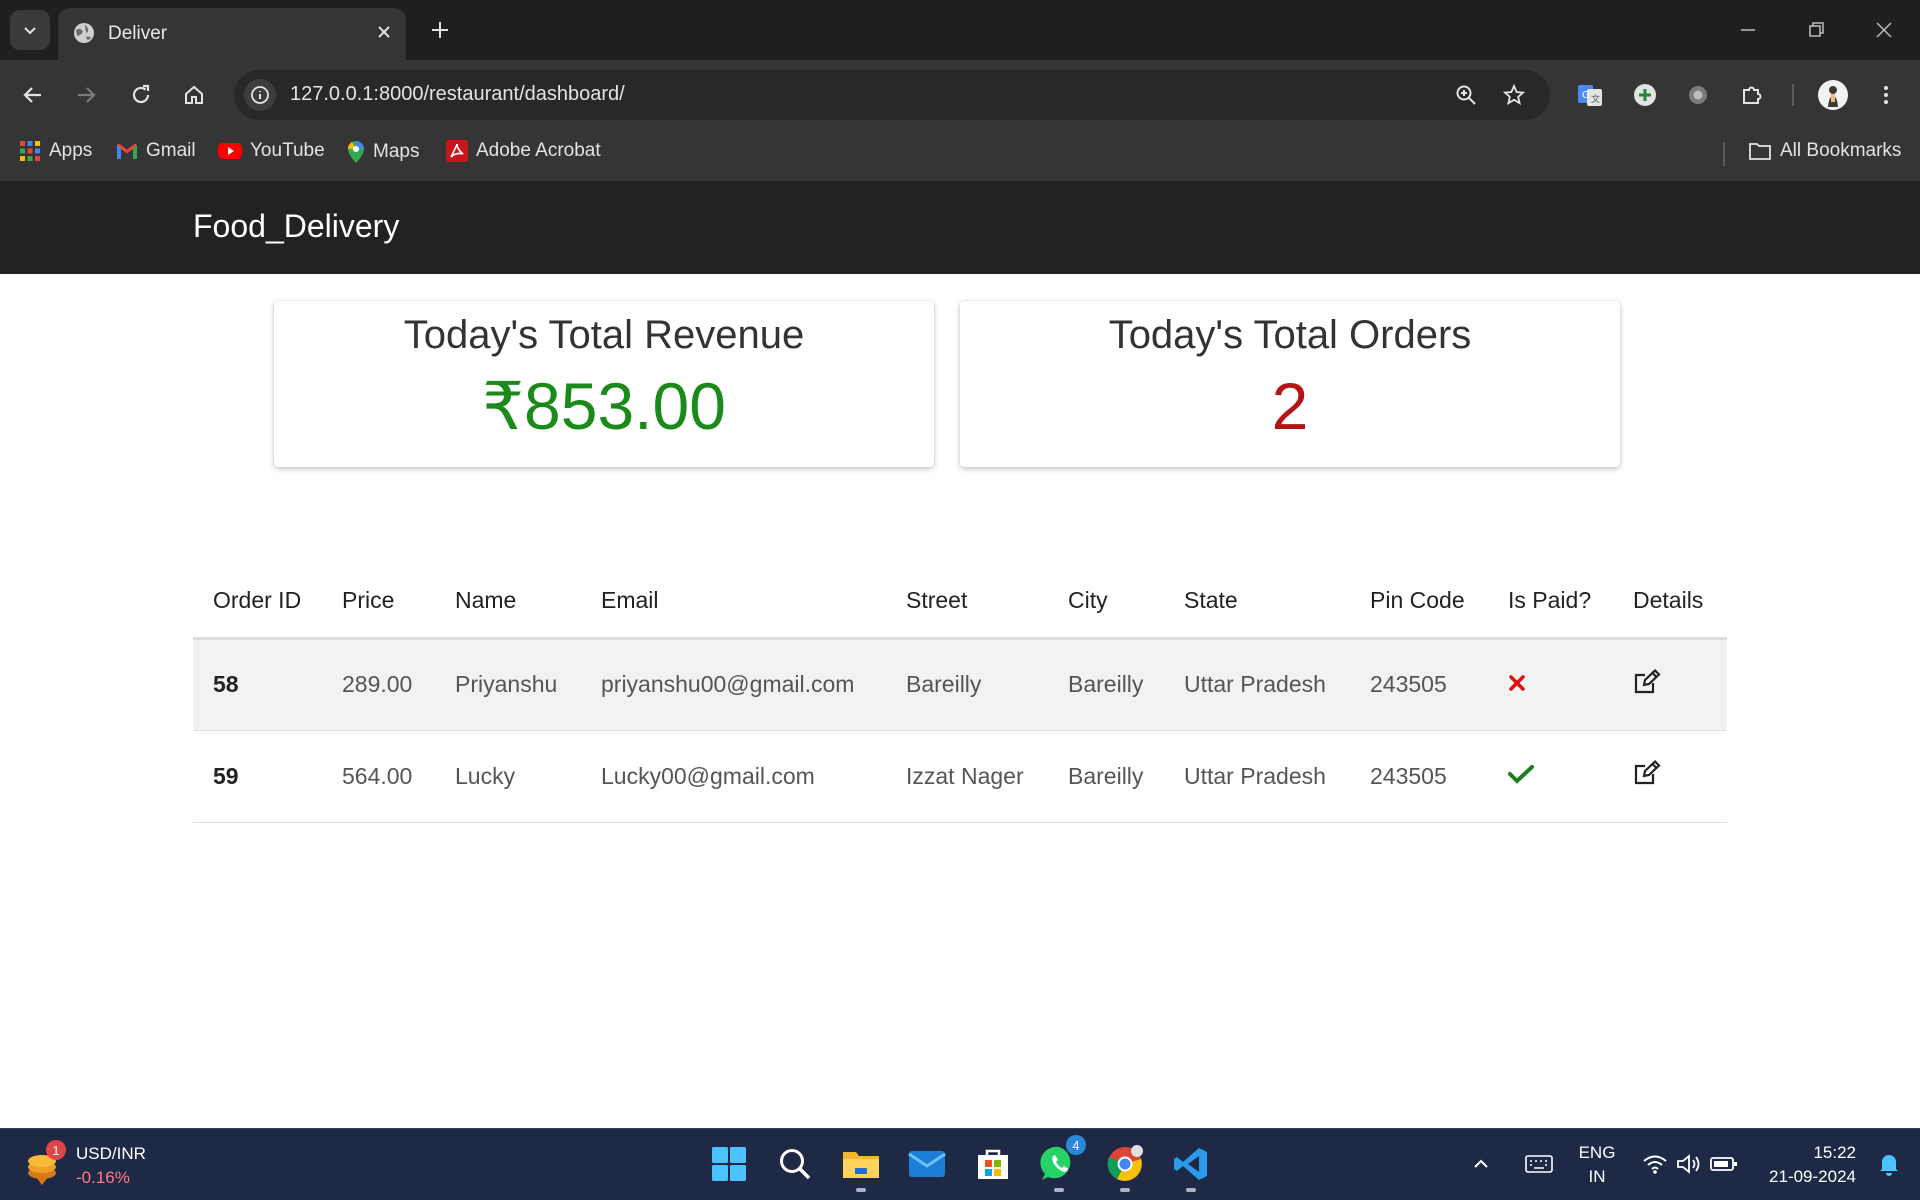 The width and height of the screenshot is (1920, 1200). I want to click on volume-icon, so click(1688, 1164).